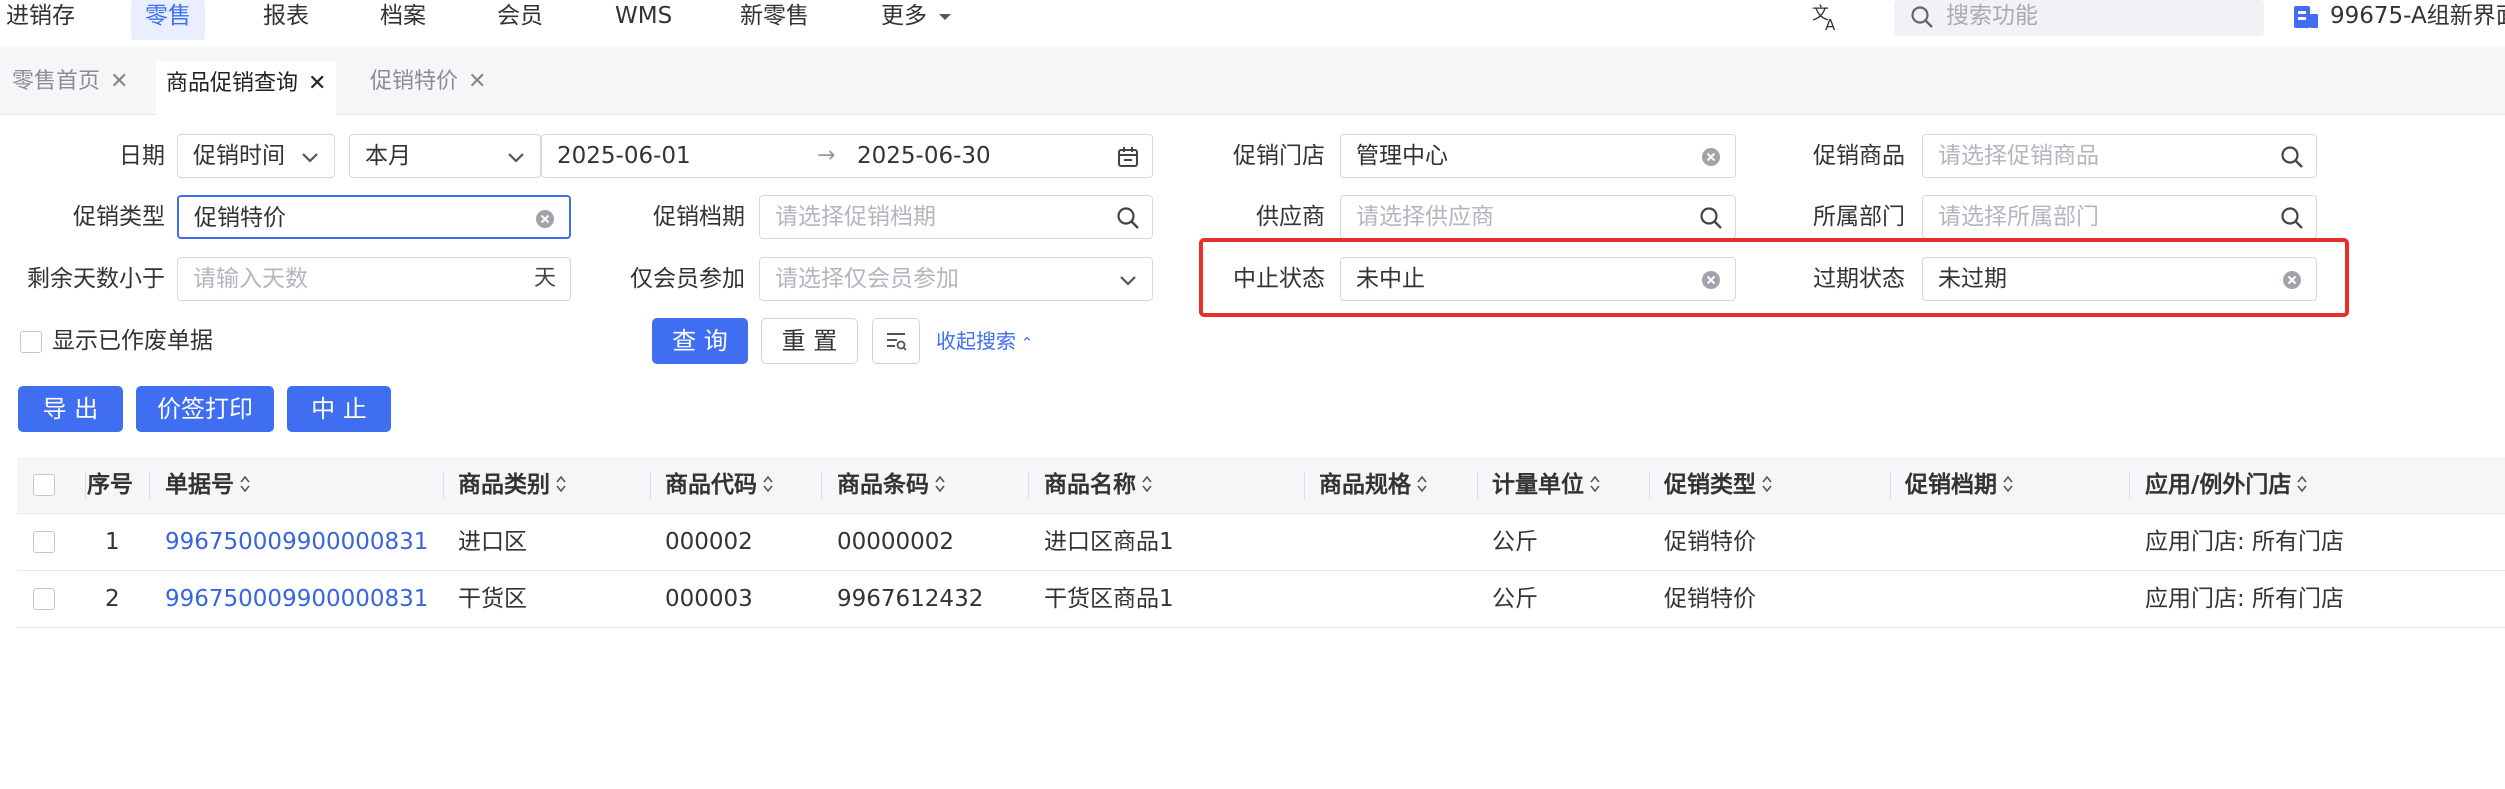  Describe the element at coordinates (2226, 485) in the screenshot. I see `col-stores: 应用/例外门店` at that location.